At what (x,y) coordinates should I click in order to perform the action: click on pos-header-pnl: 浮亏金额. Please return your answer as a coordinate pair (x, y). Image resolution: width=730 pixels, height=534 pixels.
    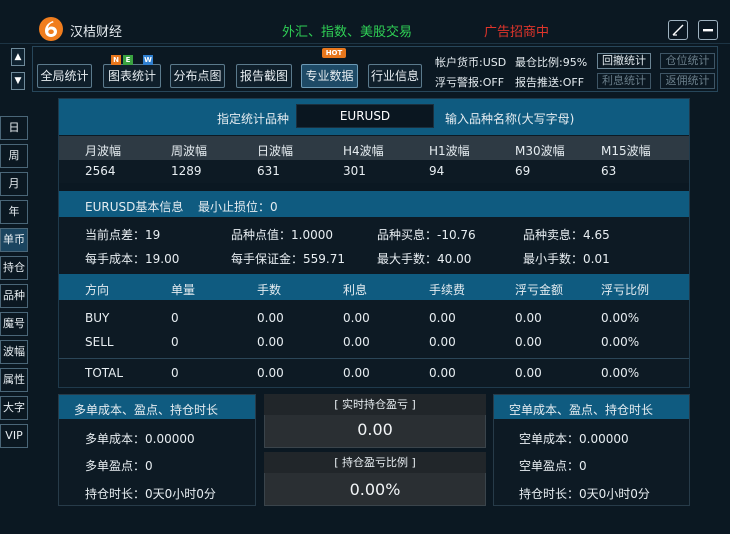
    Looking at the image, I should click on (539, 290).